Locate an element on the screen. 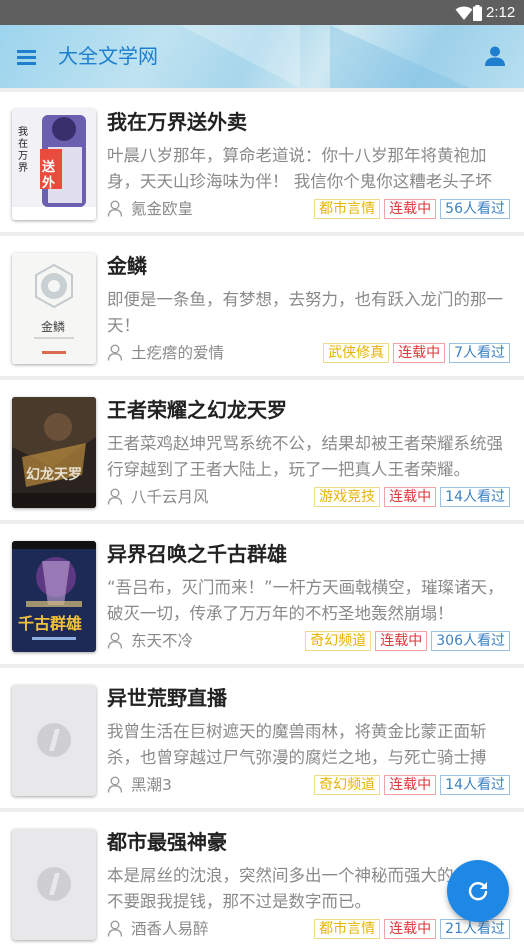 The height and width of the screenshot is (952, 524). author-name: 东天不冷 is located at coordinates (162, 641).